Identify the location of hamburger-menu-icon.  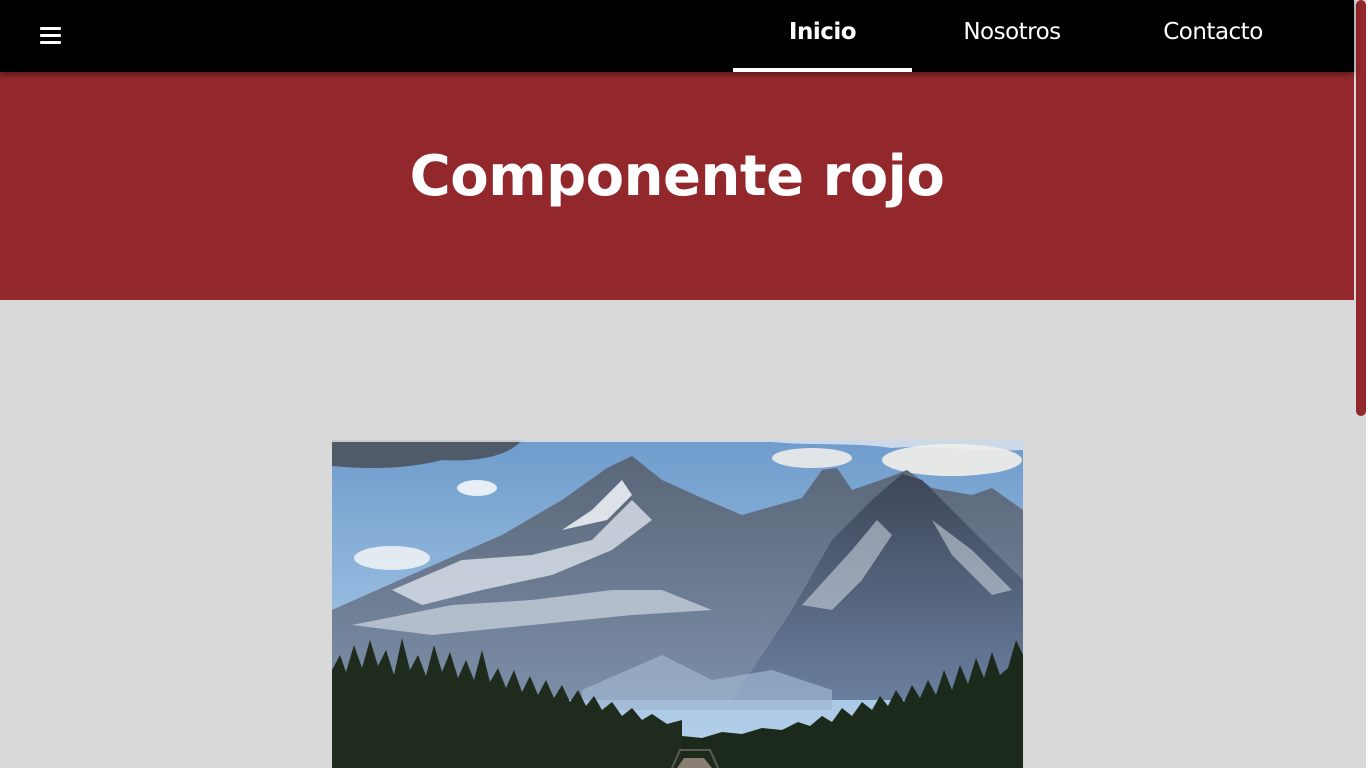
(50, 35).